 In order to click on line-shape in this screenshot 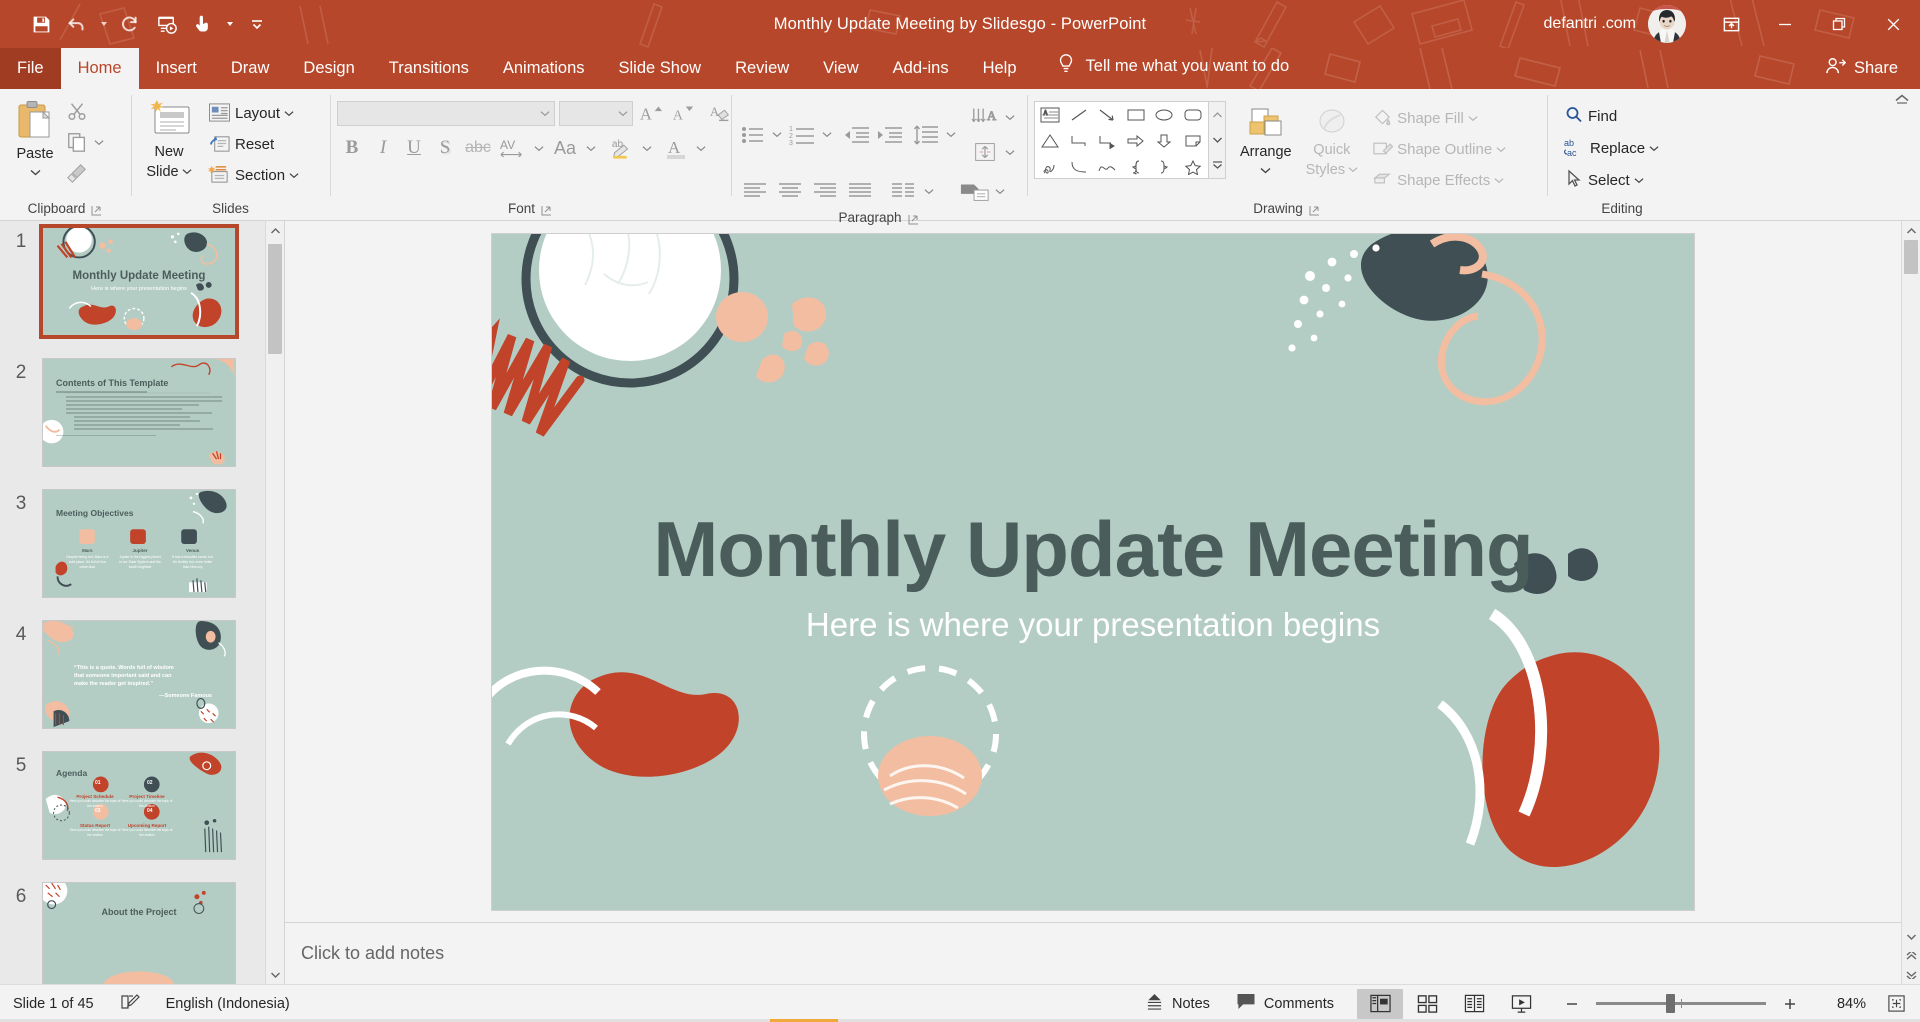, I will do `click(1079, 115)`.